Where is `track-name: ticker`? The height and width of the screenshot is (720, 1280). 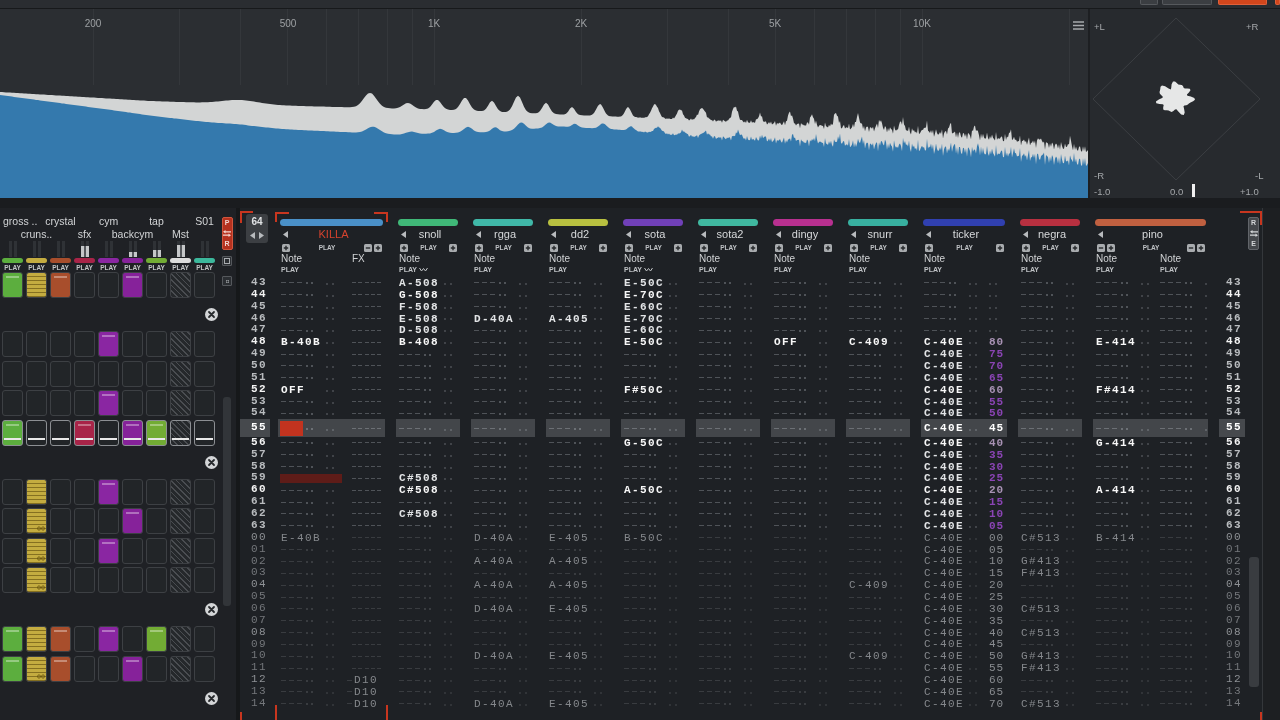
track-name: ticker is located at coordinates (966, 234).